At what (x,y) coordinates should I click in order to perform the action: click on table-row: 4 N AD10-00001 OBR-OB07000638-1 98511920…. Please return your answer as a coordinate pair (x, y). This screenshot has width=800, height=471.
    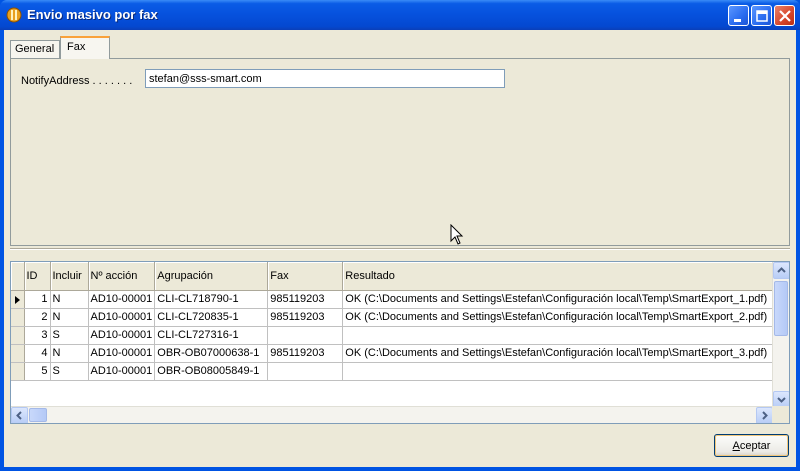
    Looking at the image, I should click on (394, 353).